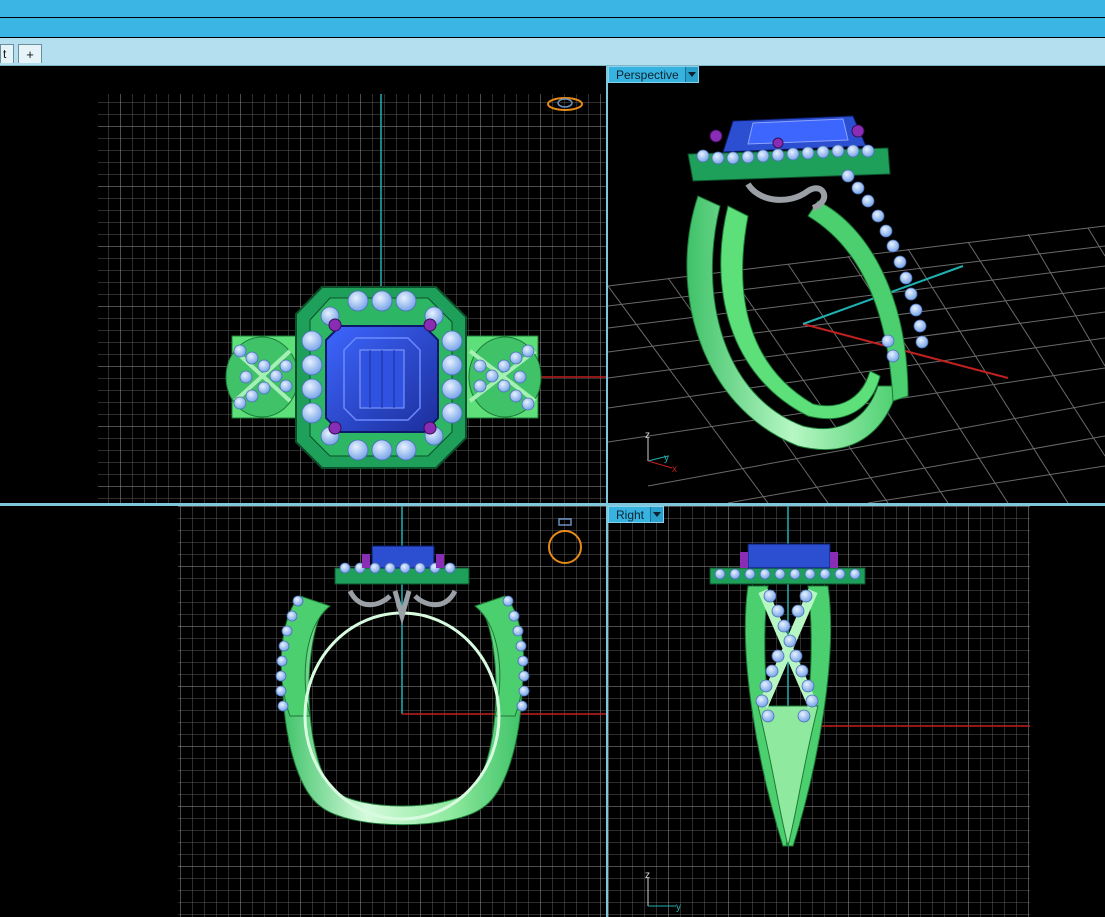  I want to click on axis-label-x: x, so click(674, 469).